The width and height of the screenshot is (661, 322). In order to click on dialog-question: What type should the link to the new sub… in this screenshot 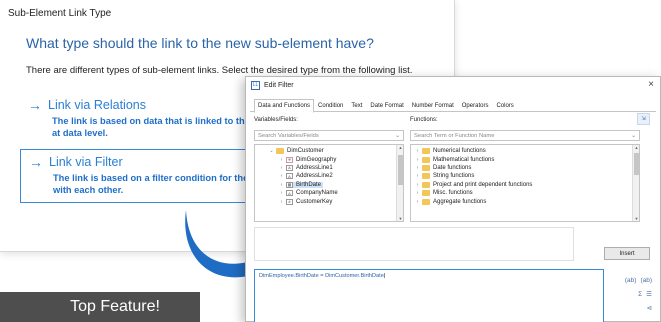, I will do `click(200, 43)`.